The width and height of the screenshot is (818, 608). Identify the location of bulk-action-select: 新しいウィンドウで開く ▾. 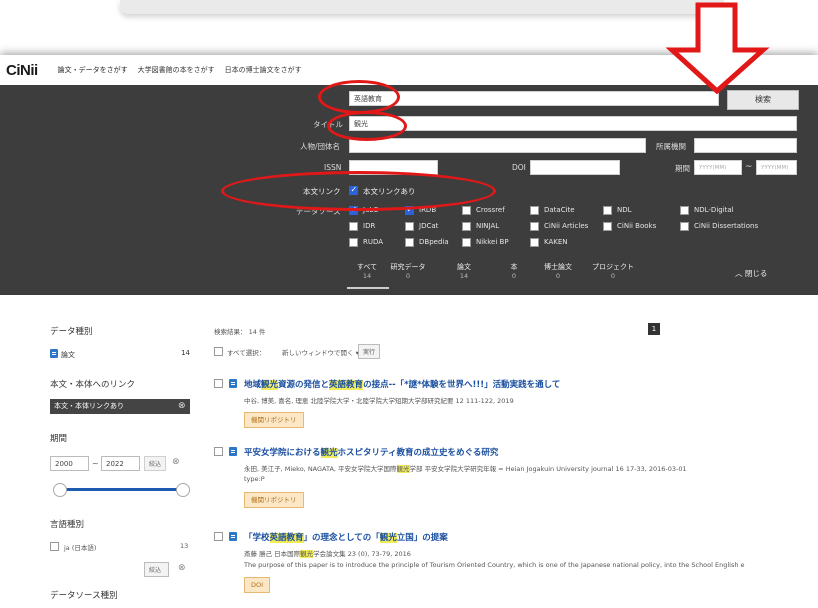
(320, 352).